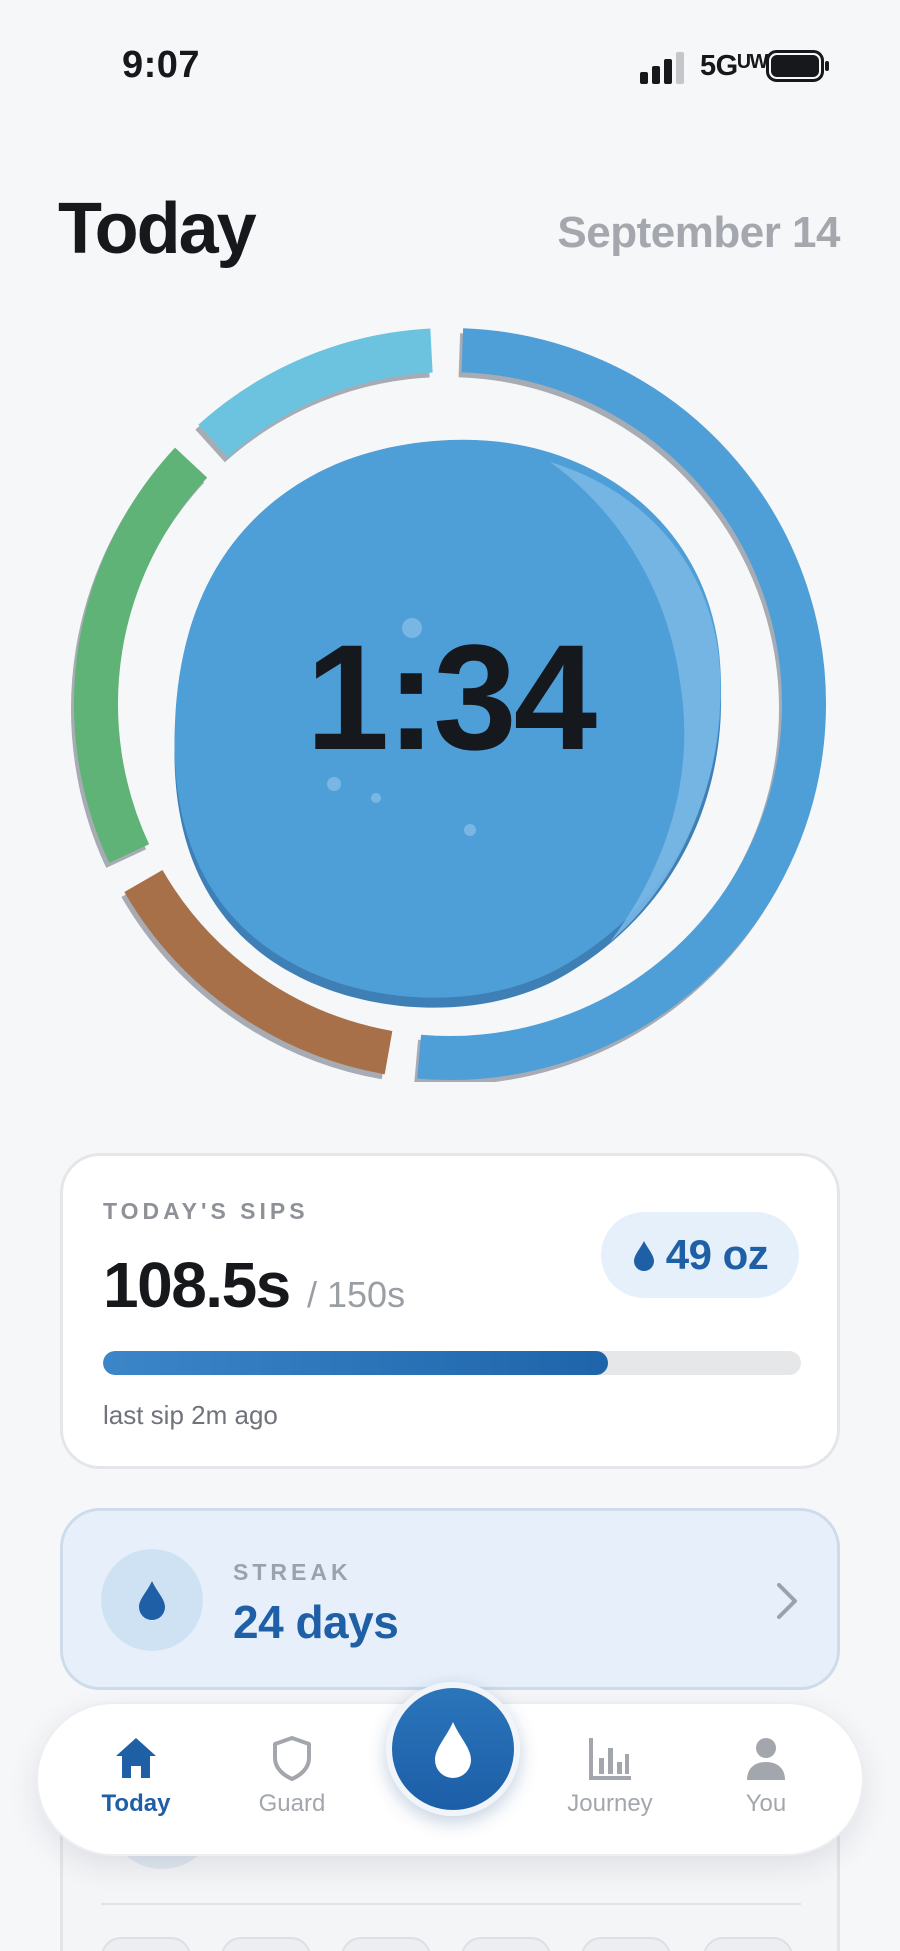 The width and height of the screenshot is (900, 1951). Describe the element at coordinates (292, 1803) in the screenshot. I see `nav-label: Guard` at that location.